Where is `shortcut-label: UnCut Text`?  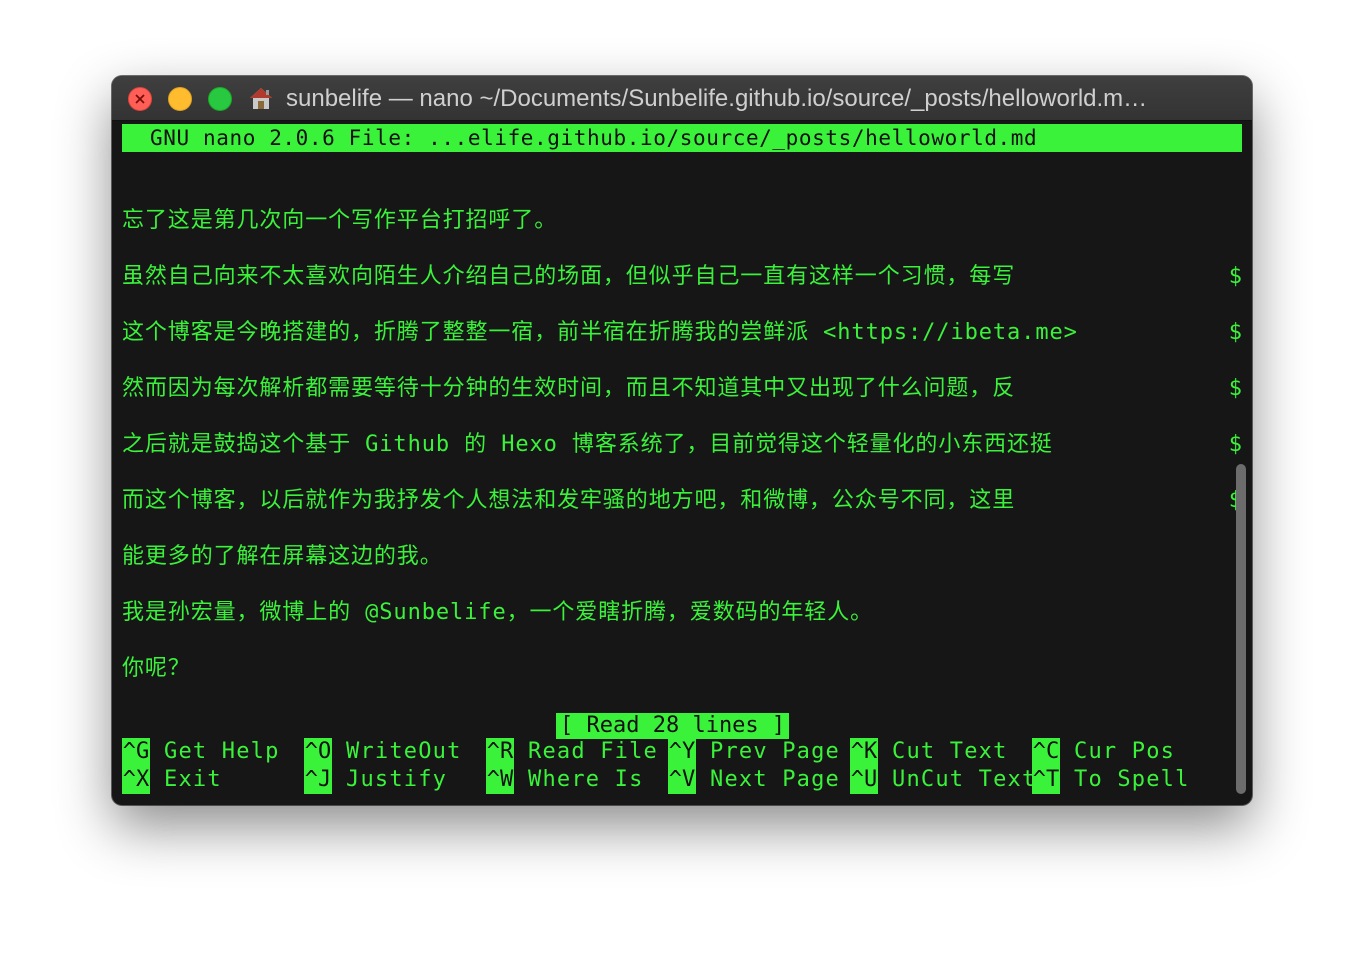 shortcut-label: UnCut Text is located at coordinates (964, 779).